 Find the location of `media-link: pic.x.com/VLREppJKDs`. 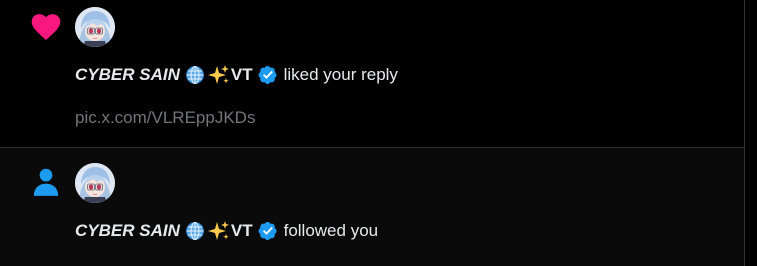

media-link: pic.x.com/VLREppJKDs is located at coordinates (165, 118).